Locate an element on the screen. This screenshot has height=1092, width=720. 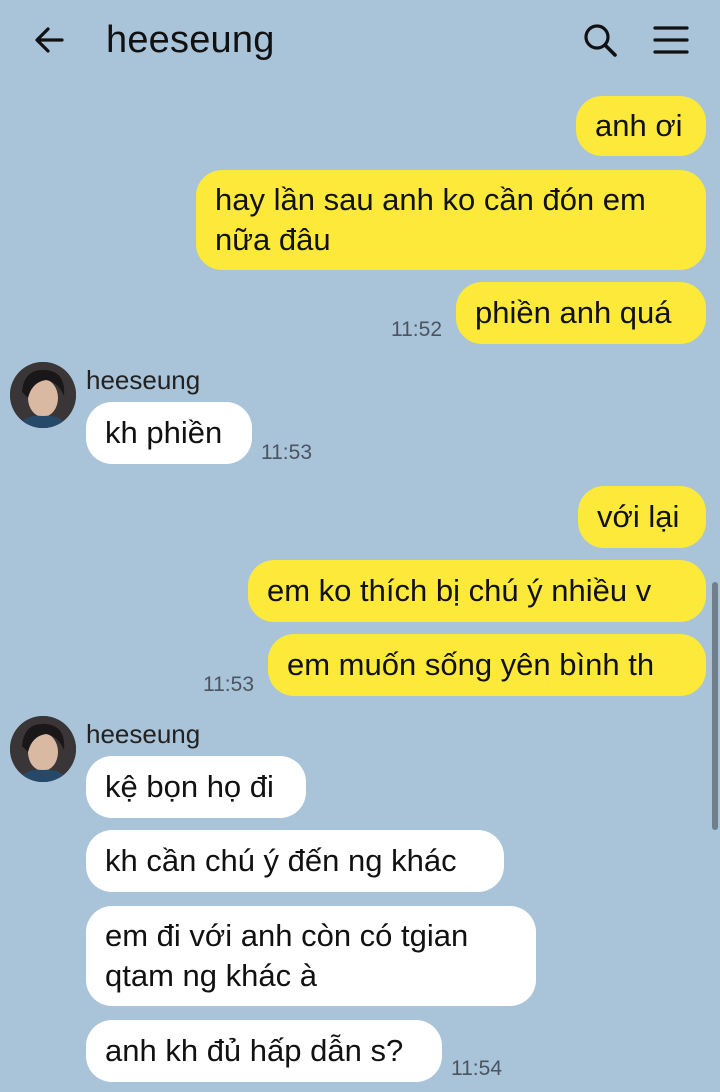
search-icon is located at coordinates (600, 40).